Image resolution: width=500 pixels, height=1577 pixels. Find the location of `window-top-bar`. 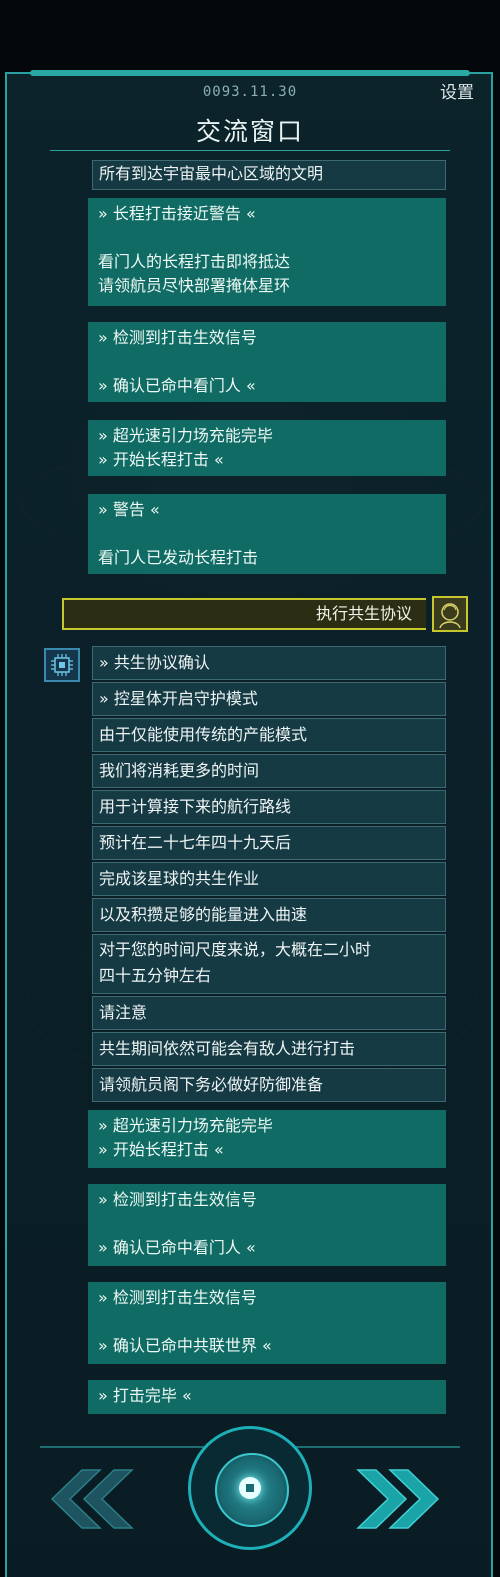

window-top-bar is located at coordinates (250, 73).